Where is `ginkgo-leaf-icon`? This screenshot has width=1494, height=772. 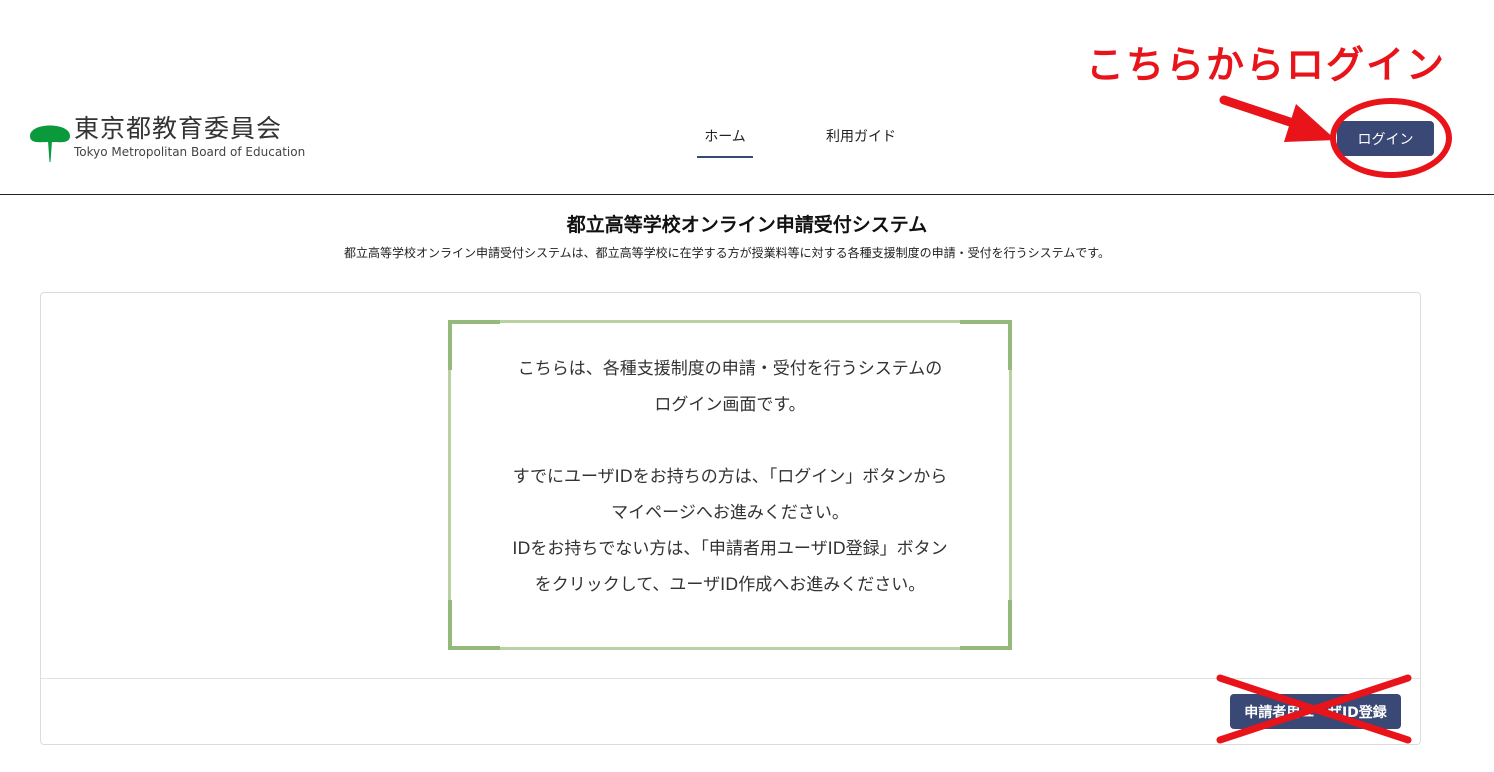 ginkgo-leaf-icon is located at coordinates (50, 141).